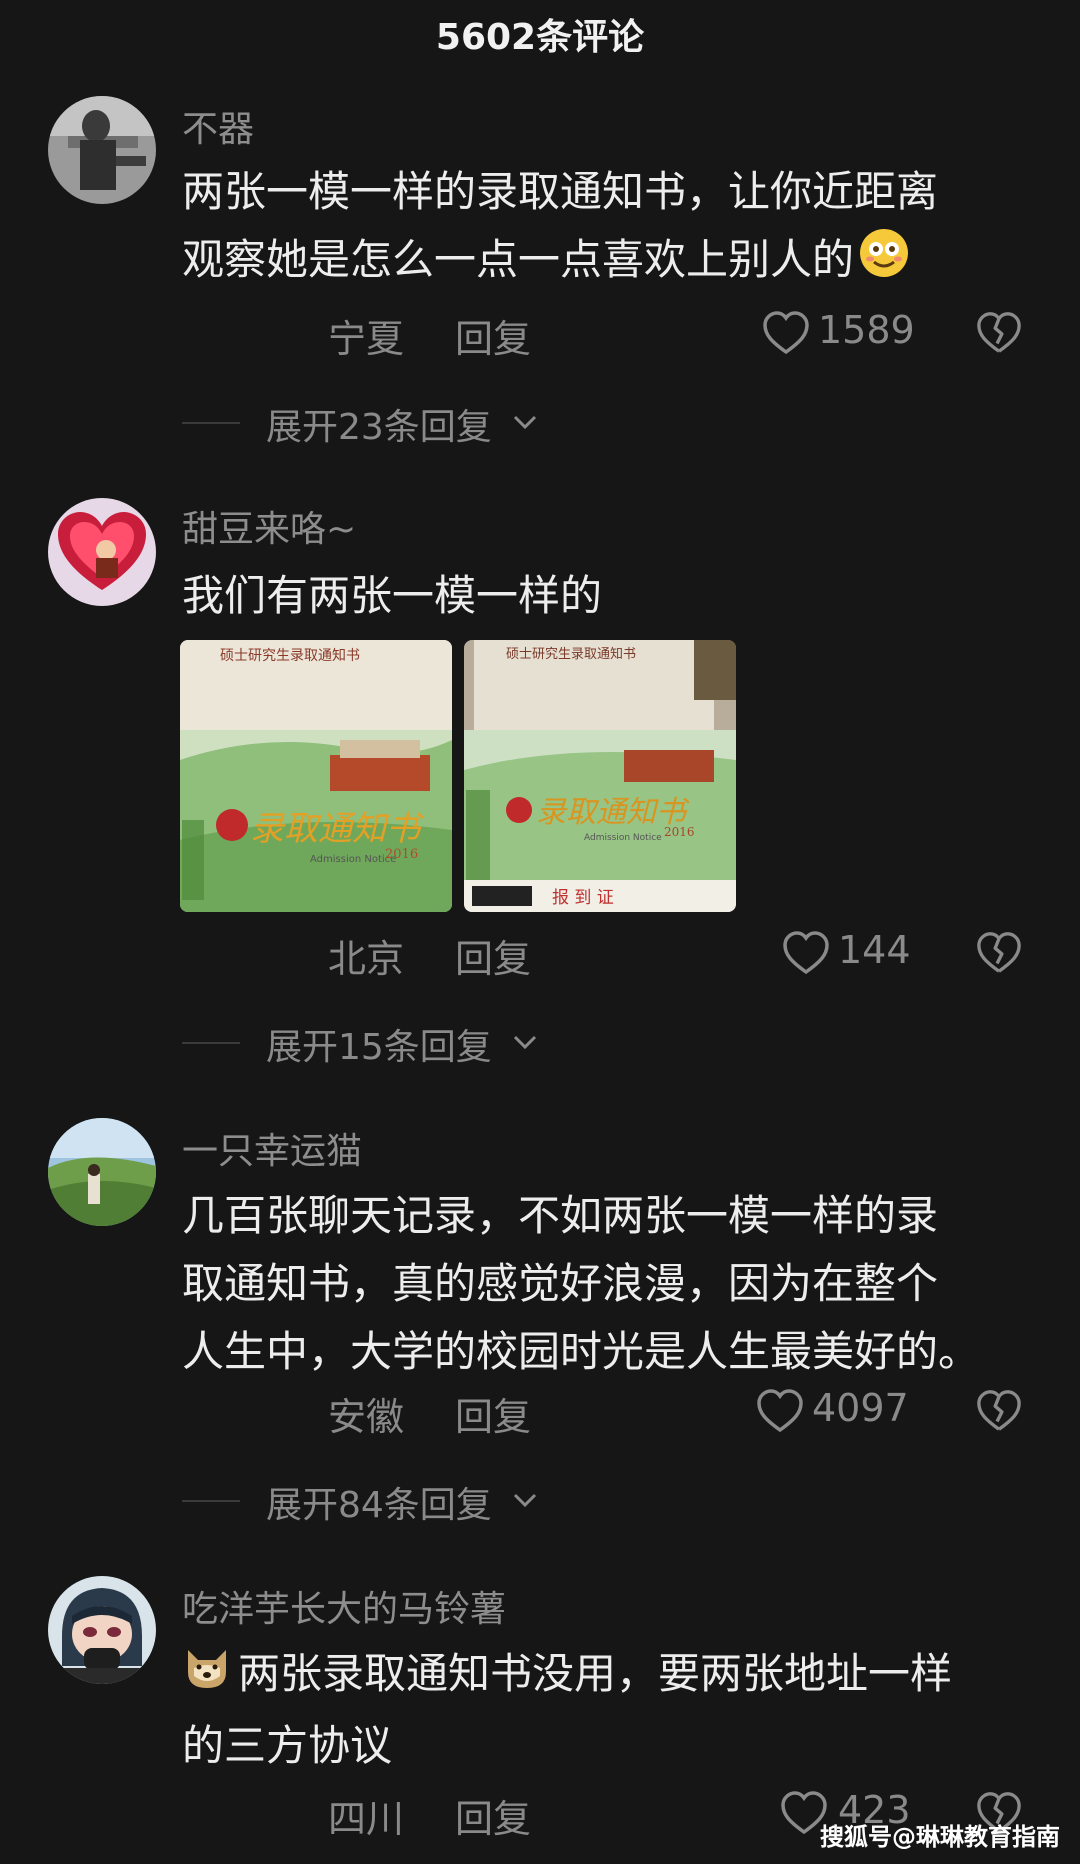 This screenshot has width=1080, height=1864. Describe the element at coordinates (560, 191) in the screenshot. I see `comment-text-line: 两张一模一样的录取通知书，让你近距离` at that location.